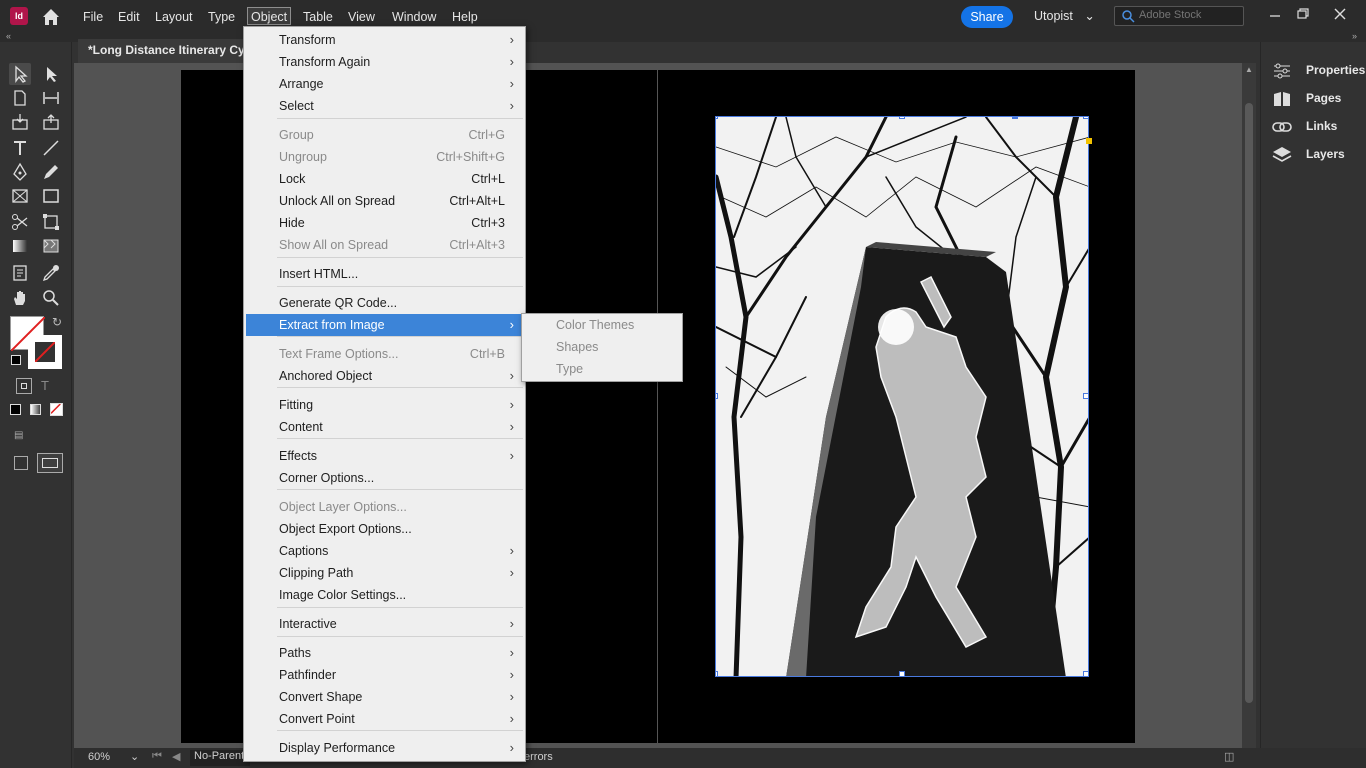 Image resolution: width=1366 pixels, height=768 pixels. What do you see at coordinates (8, 36) in the screenshot?
I see `collapse-left-icon: «` at bounding box center [8, 36].